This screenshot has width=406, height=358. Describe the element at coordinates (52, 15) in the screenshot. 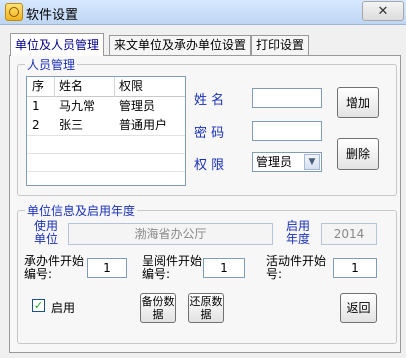

I see `window-title: 软件设置` at that location.